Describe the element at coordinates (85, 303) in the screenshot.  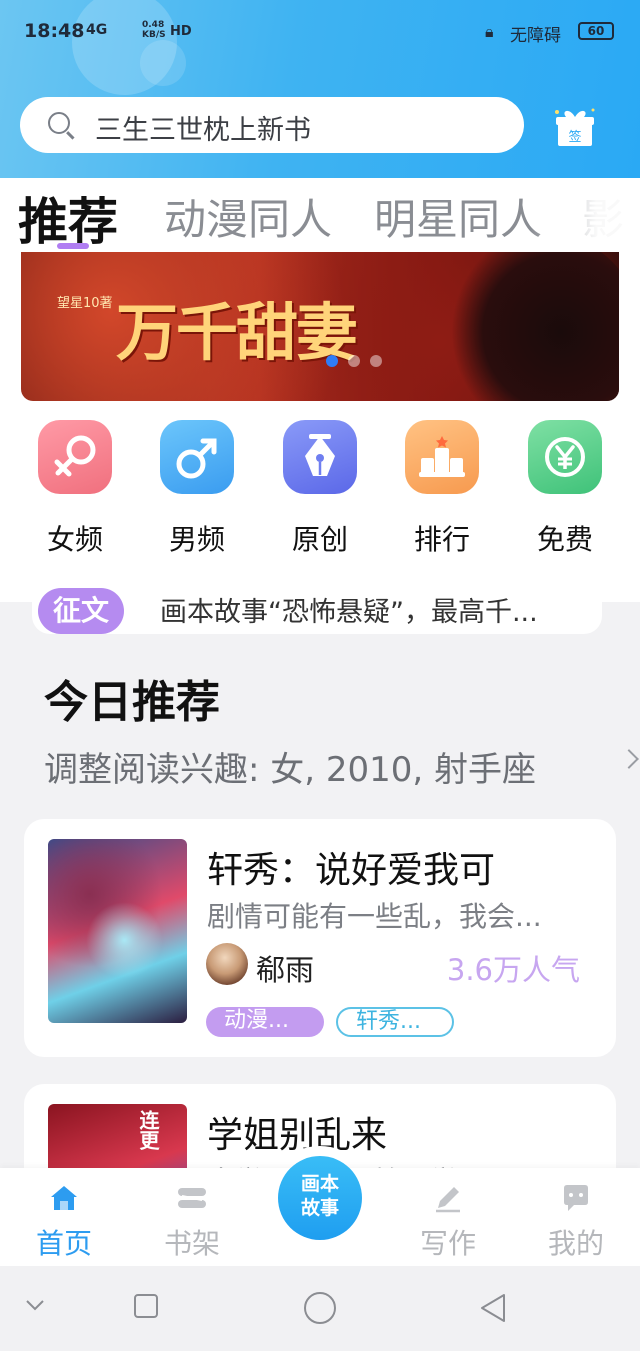
I see `banner-author: 望星10著` at that location.